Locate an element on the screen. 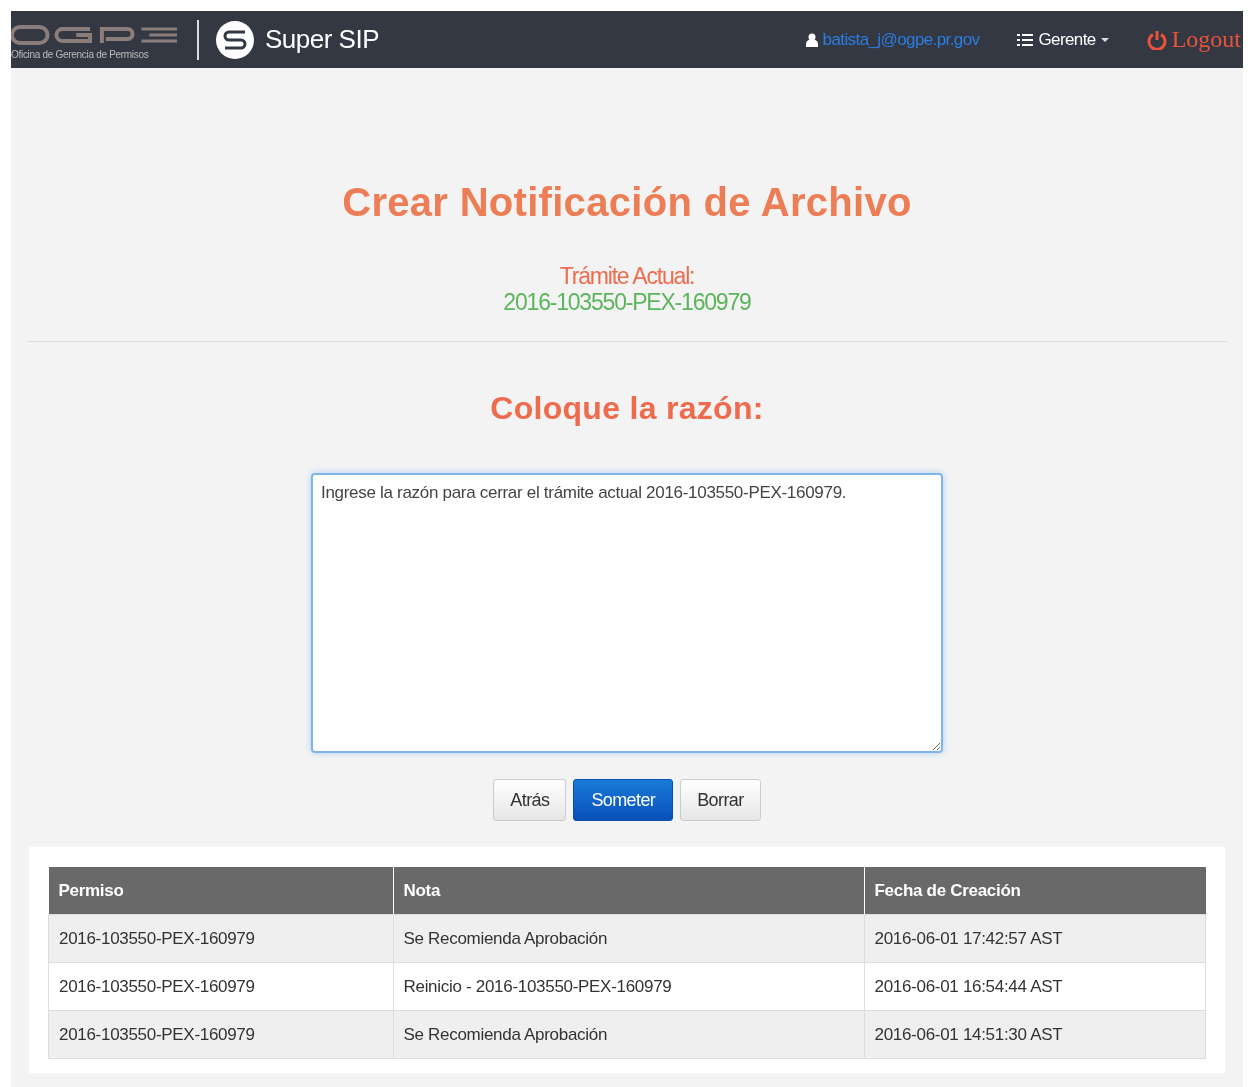 This screenshot has width=1248, height=1087. page-title: Crear Notificación de Archivo is located at coordinates (627, 202).